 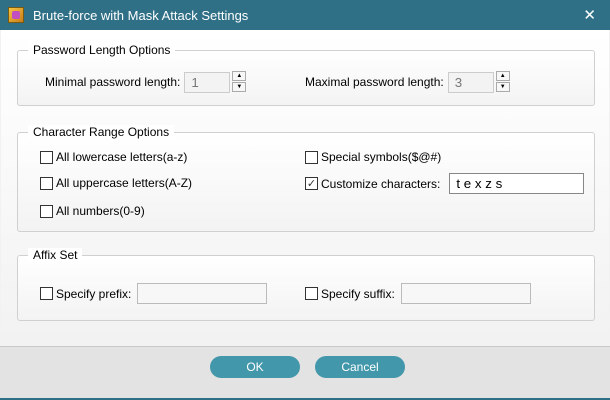 What do you see at coordinates (16, 15) in the screenshot?
I see `app-icon` at bounding box center [16, 15].